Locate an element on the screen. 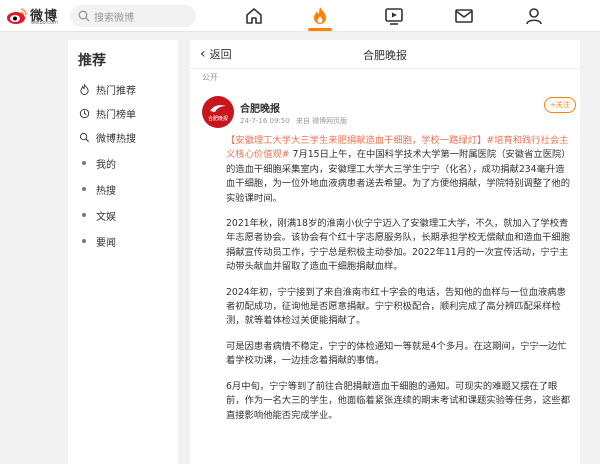  weibo-eye-icon is located at coordinates (17, 16).